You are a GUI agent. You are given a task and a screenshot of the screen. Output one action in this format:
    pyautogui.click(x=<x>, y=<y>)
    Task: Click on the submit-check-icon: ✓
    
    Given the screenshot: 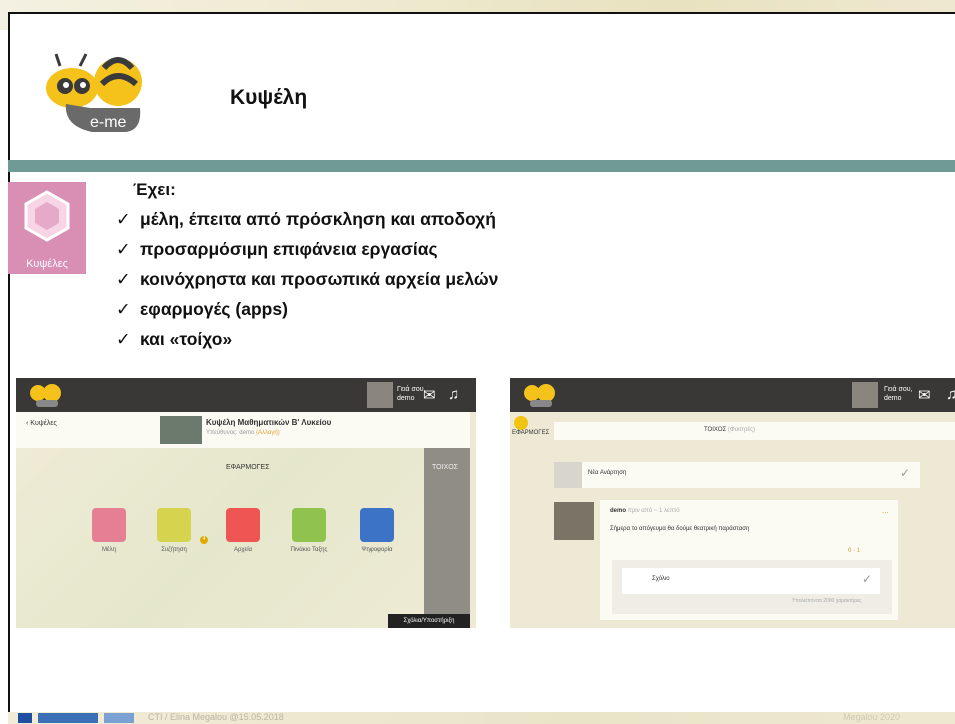 What is the action you would take?
    pyautogui.click(x=905, y=473)
    